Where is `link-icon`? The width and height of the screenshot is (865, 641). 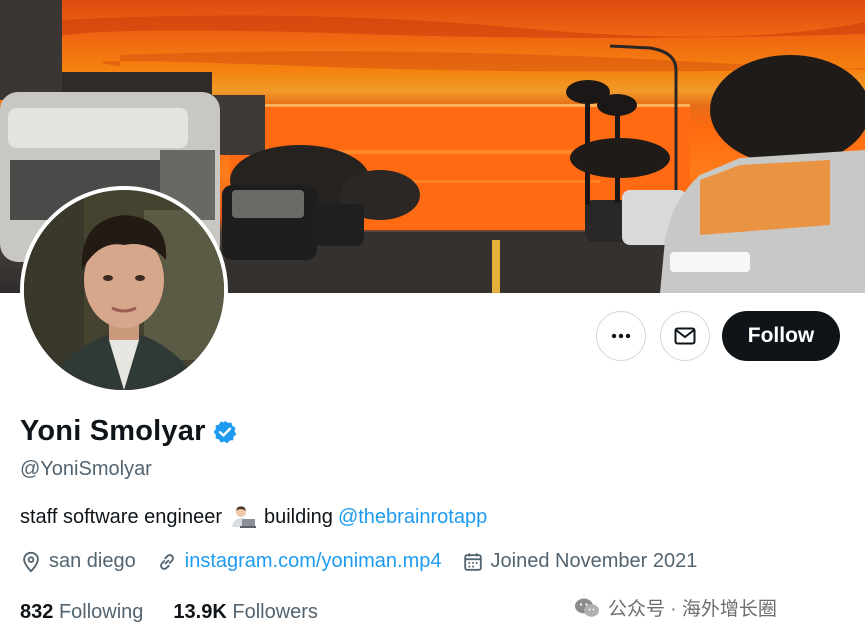 link-icon is located at coordinates (166, 561).